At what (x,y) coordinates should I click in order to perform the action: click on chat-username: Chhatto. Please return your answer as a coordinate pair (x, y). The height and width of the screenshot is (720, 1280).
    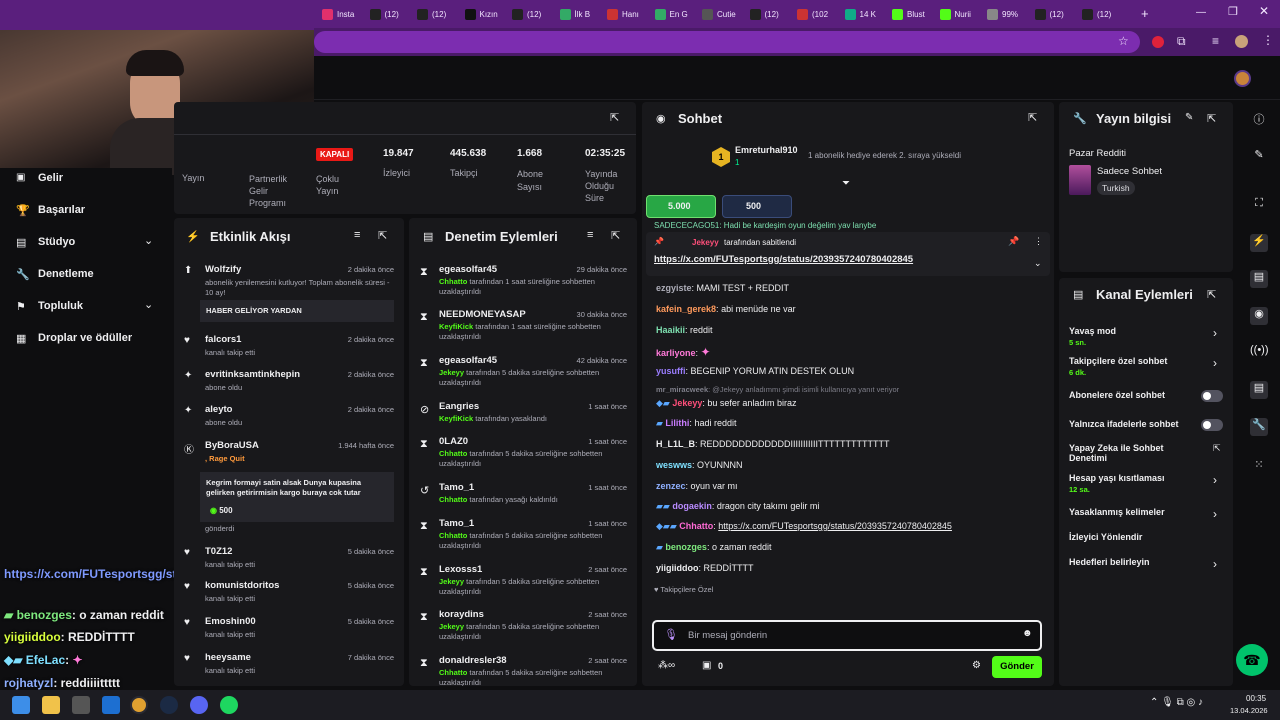
    Looking at the image, I should click on (696, 526).